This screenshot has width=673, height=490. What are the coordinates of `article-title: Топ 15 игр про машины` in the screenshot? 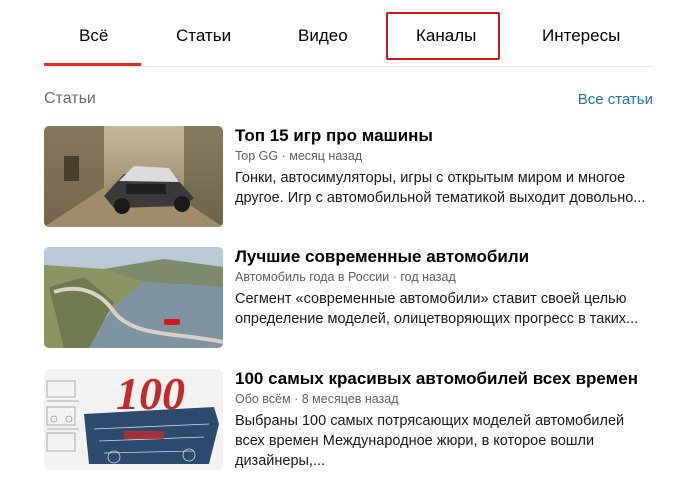 It's located at (334, 136).